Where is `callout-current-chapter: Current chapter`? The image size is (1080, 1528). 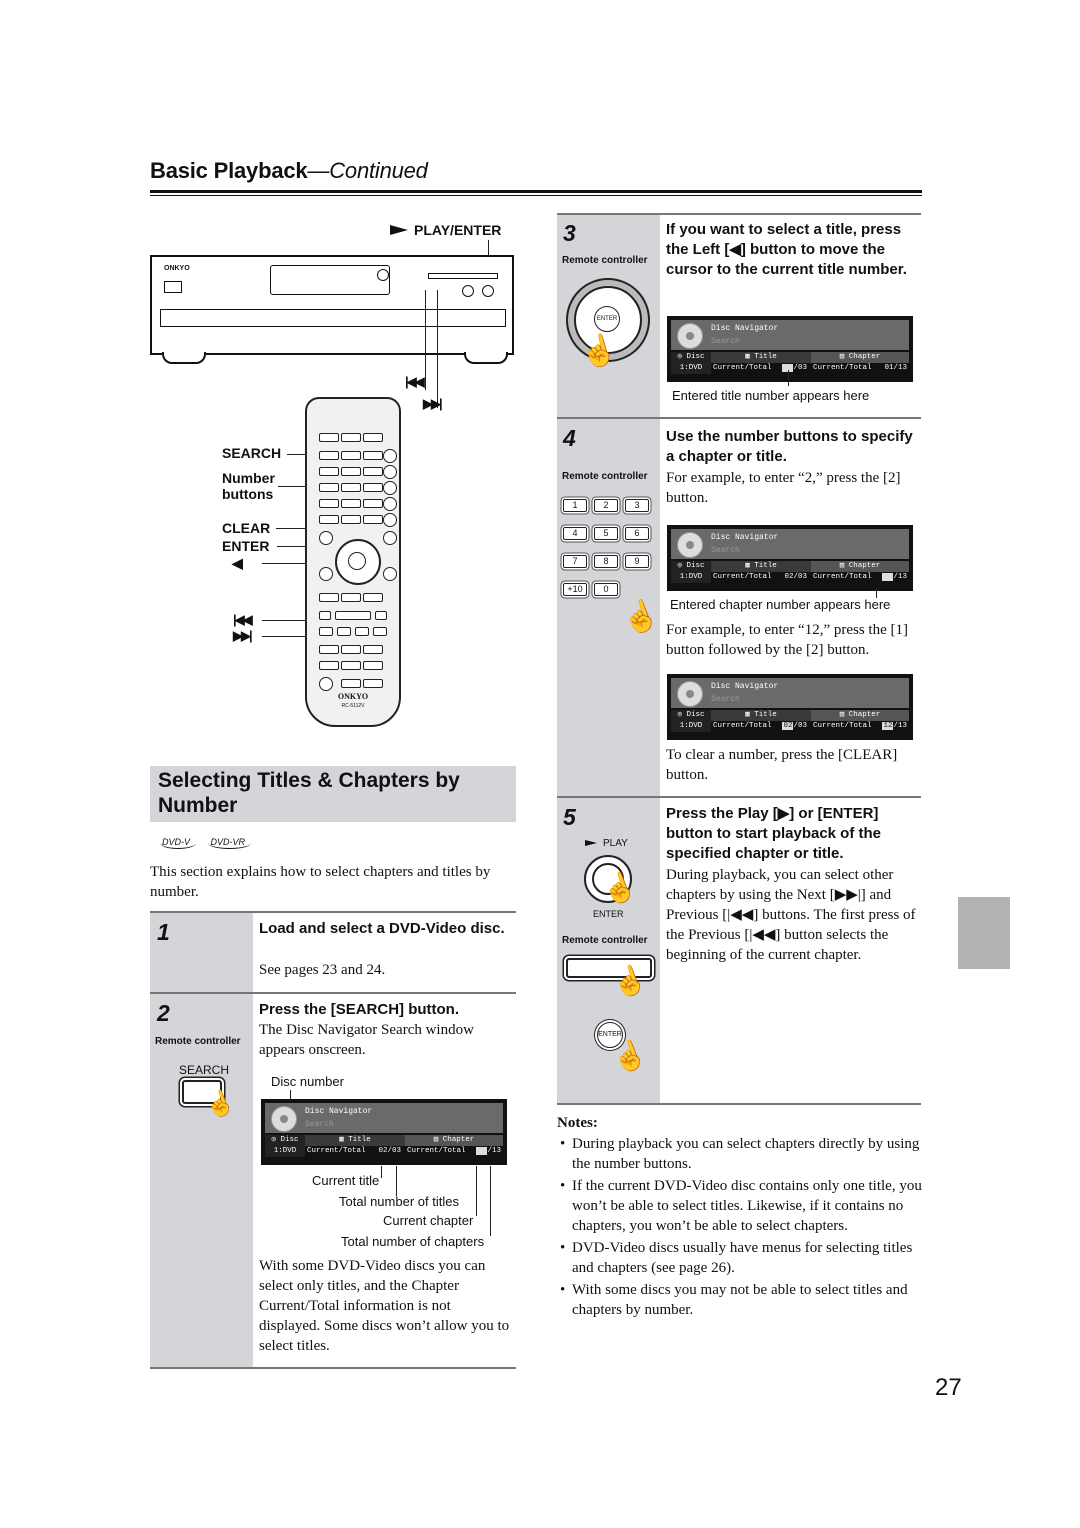 callout-current-chapter: Current chapter is located at coordinates (428, 1220).